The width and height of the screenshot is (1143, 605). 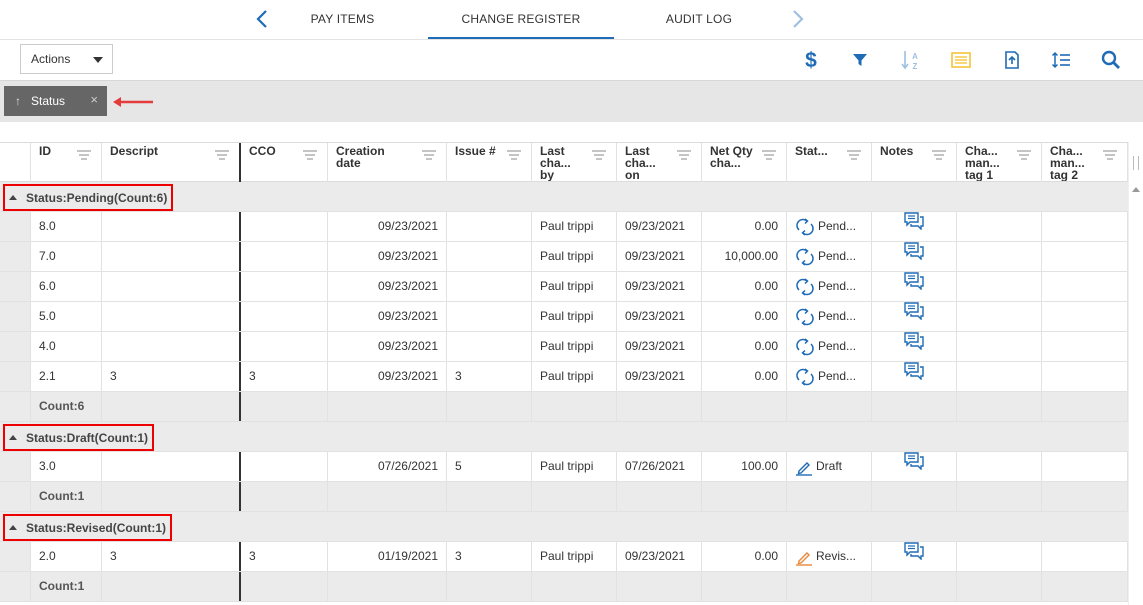 I want to click on cell-id: 5.0, so click(x=66, y=316).